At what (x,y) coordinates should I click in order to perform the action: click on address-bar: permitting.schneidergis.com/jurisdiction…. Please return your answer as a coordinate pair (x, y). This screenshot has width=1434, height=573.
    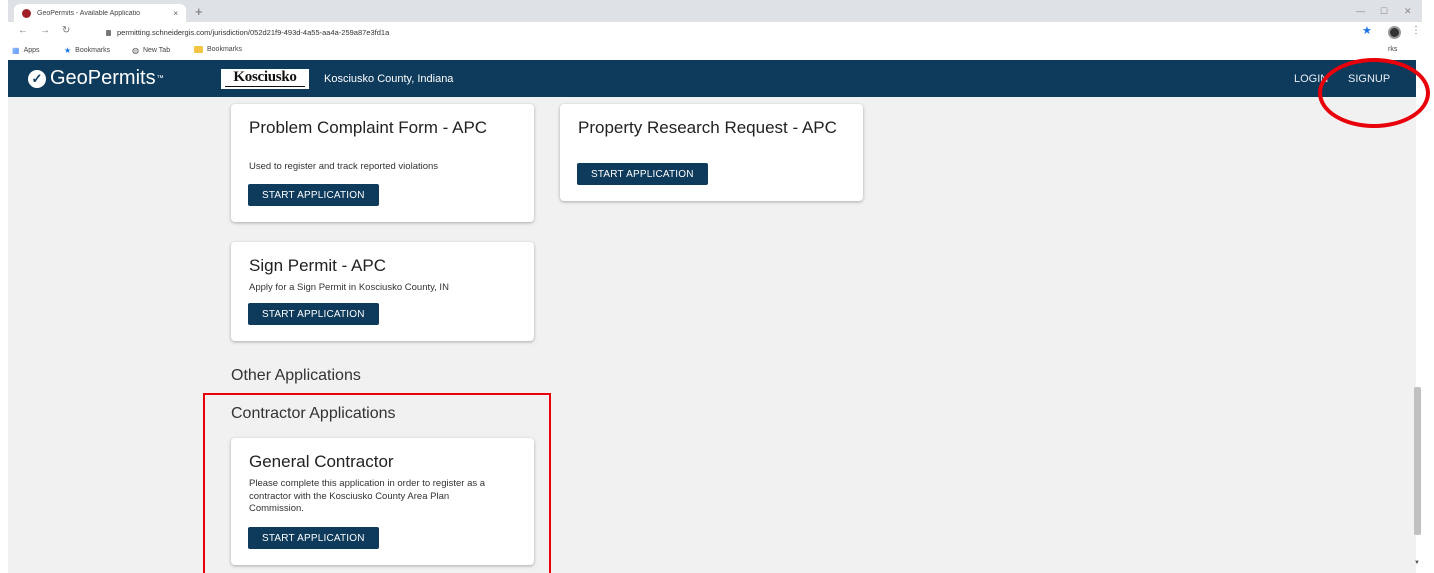
    Looking at the image, I should click on (247, 32).